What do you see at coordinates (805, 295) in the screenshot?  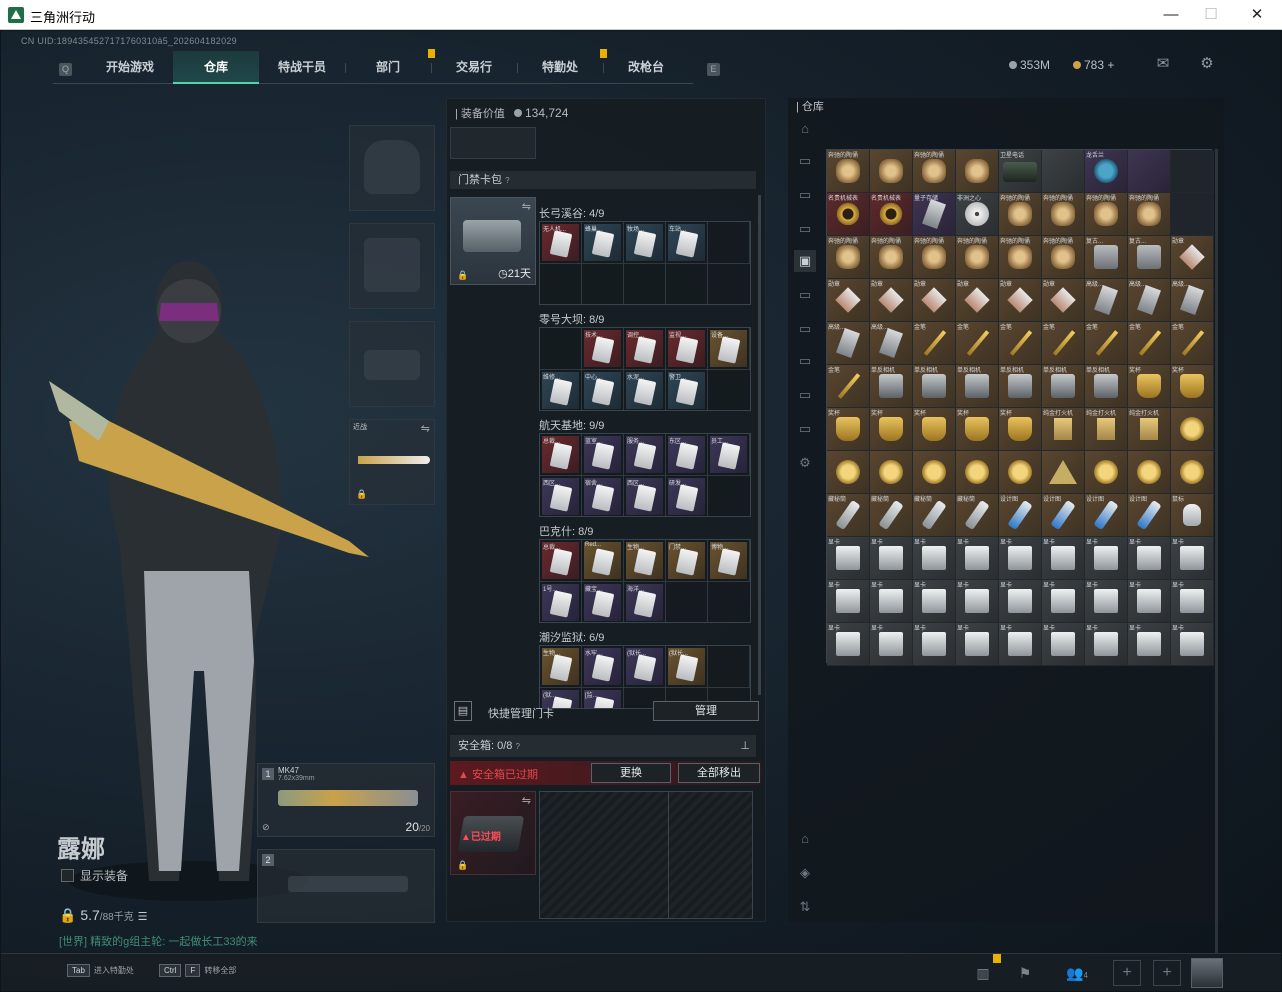 I see `stash-filter-keys-icon: ▭` at bounding box center [805, 295].